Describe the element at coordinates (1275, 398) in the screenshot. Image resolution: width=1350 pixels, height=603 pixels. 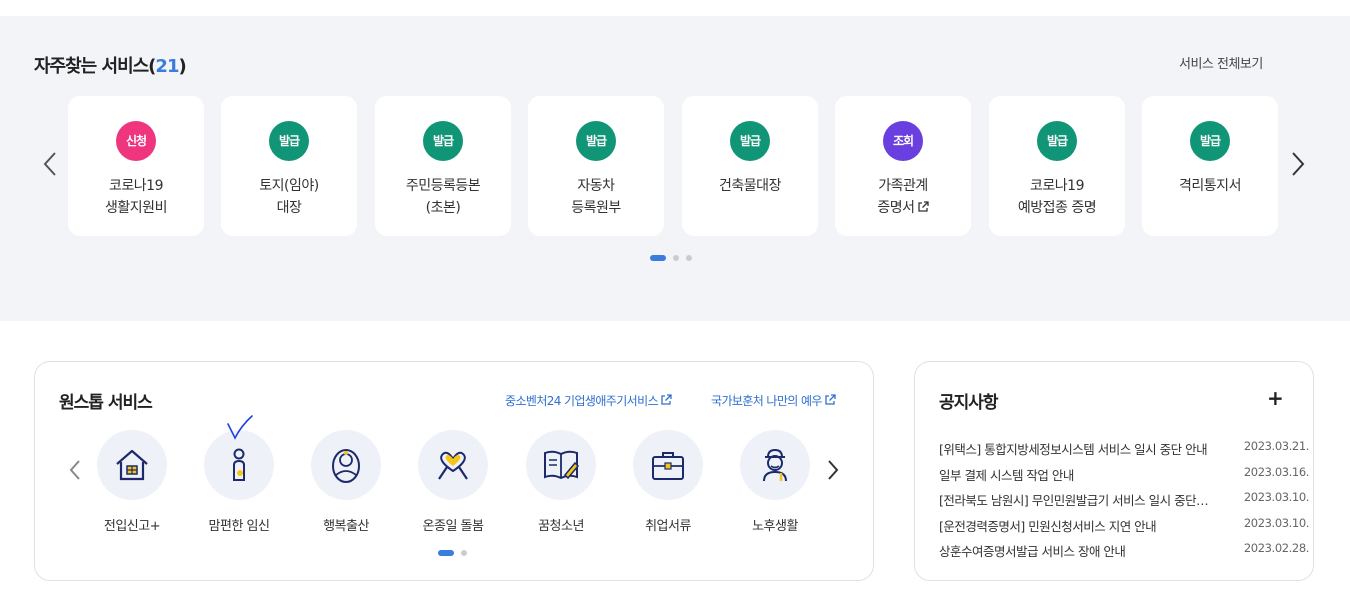
I see `notice-more-button: +` at that location.